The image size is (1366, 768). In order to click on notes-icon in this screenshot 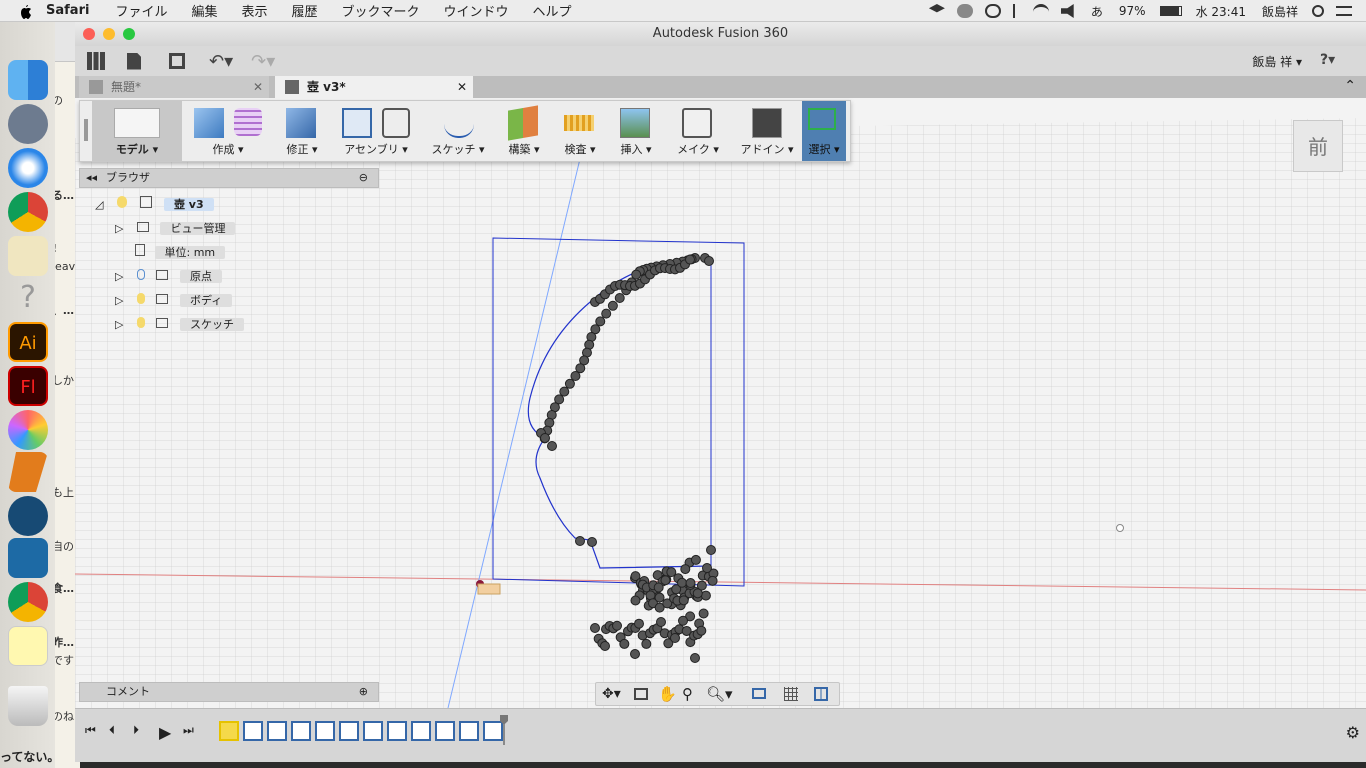, I will do `click(28, 646)`.